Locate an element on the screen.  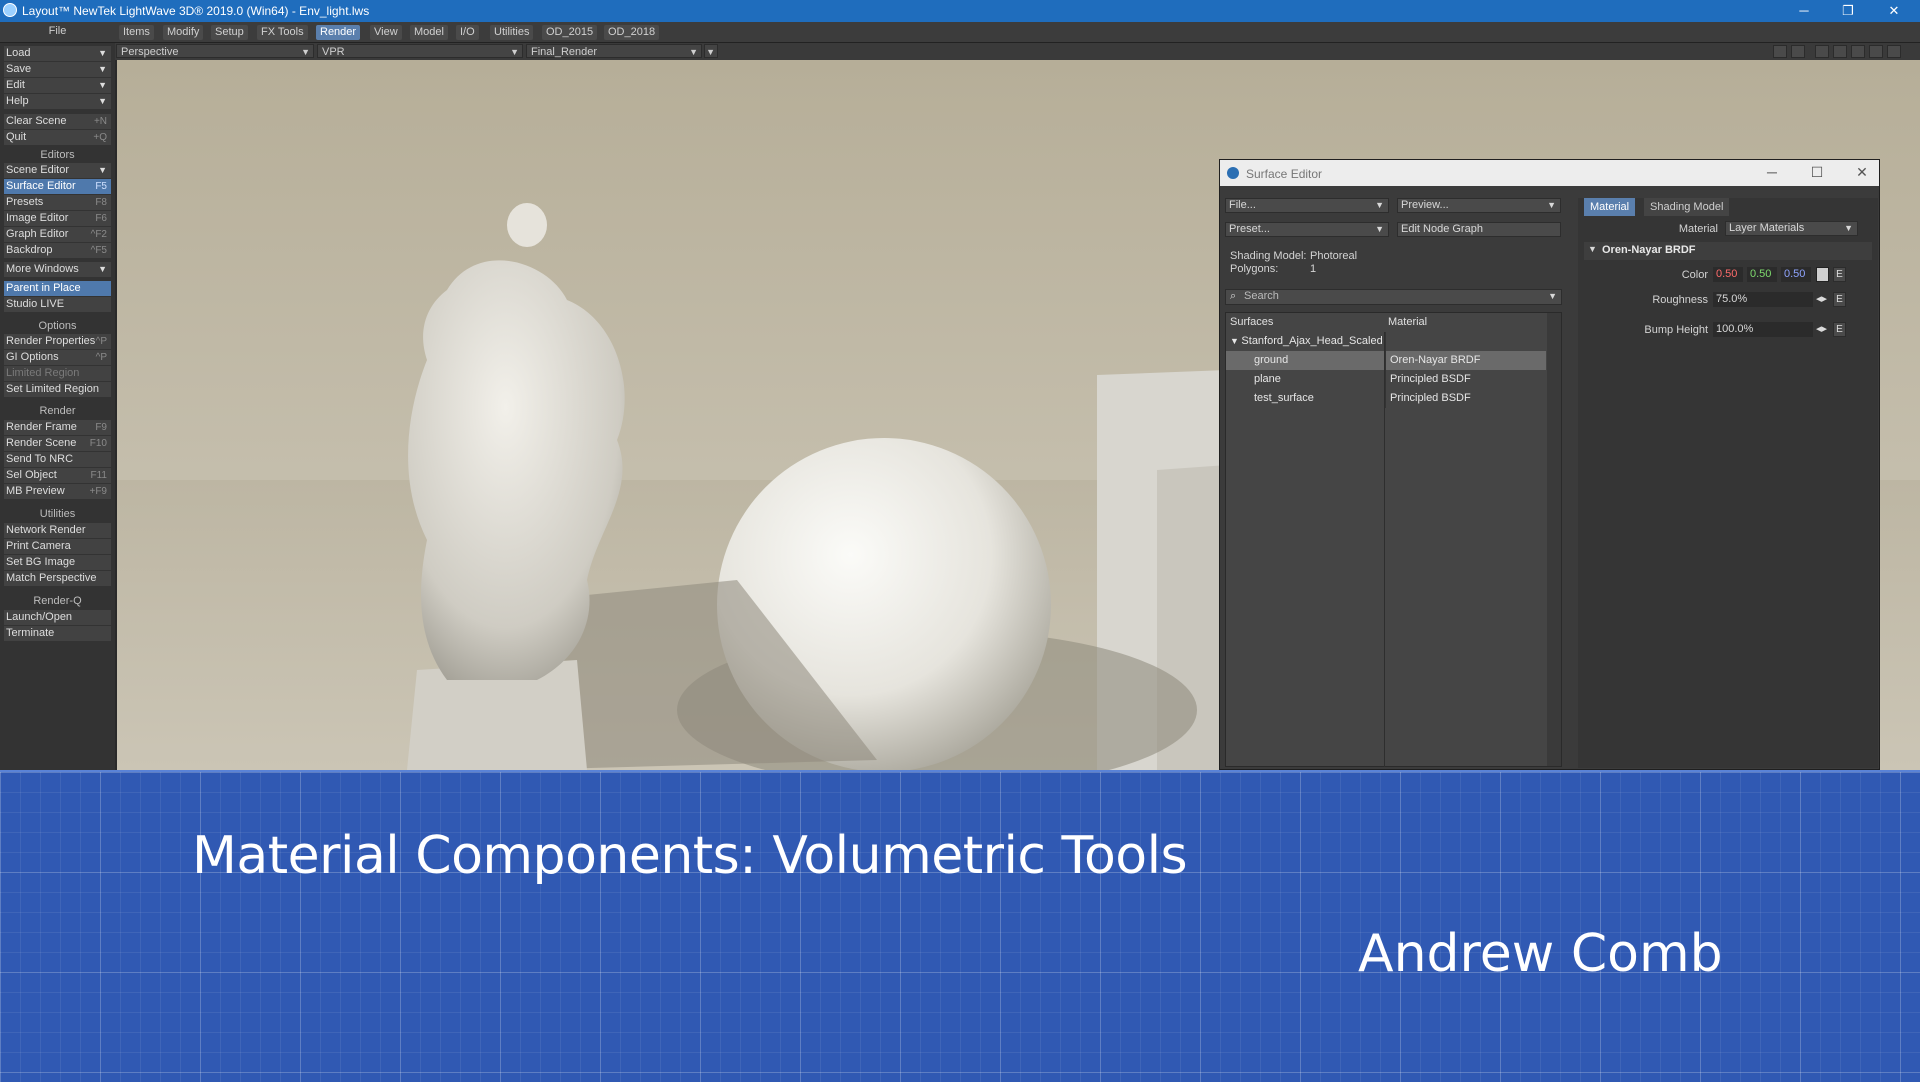
viewport-menu-button: ▼ is located at coordinates (711, 51).